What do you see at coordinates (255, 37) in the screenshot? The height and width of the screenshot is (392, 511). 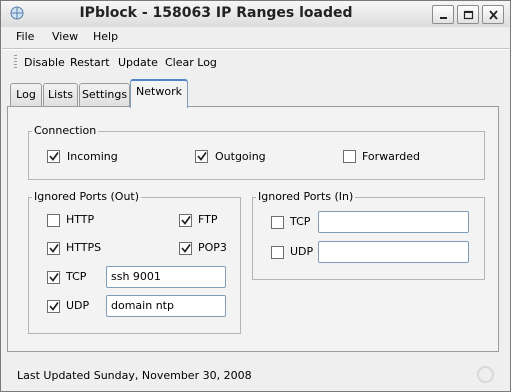 I see `menu-bar: File View Help` at bounding box center [255, 37].